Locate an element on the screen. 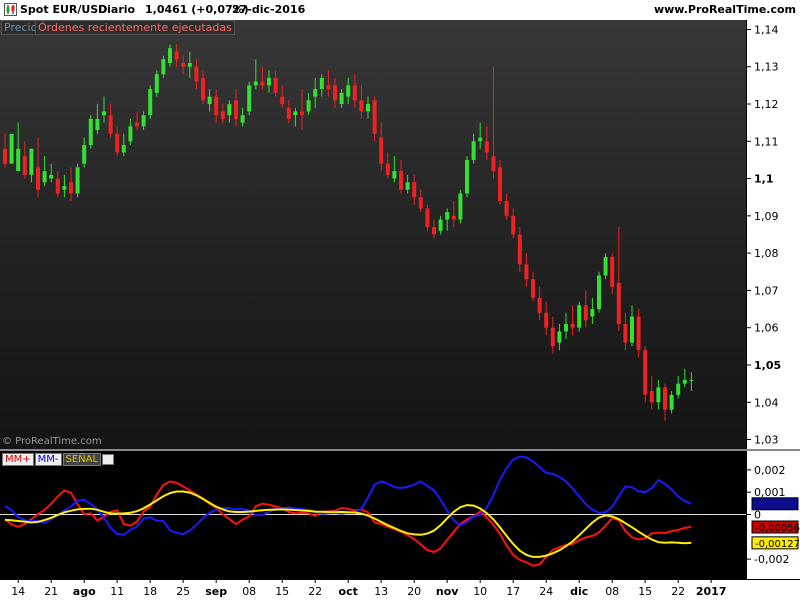  last-date: 27-dic-2016 is located at coordinates (269, 9).